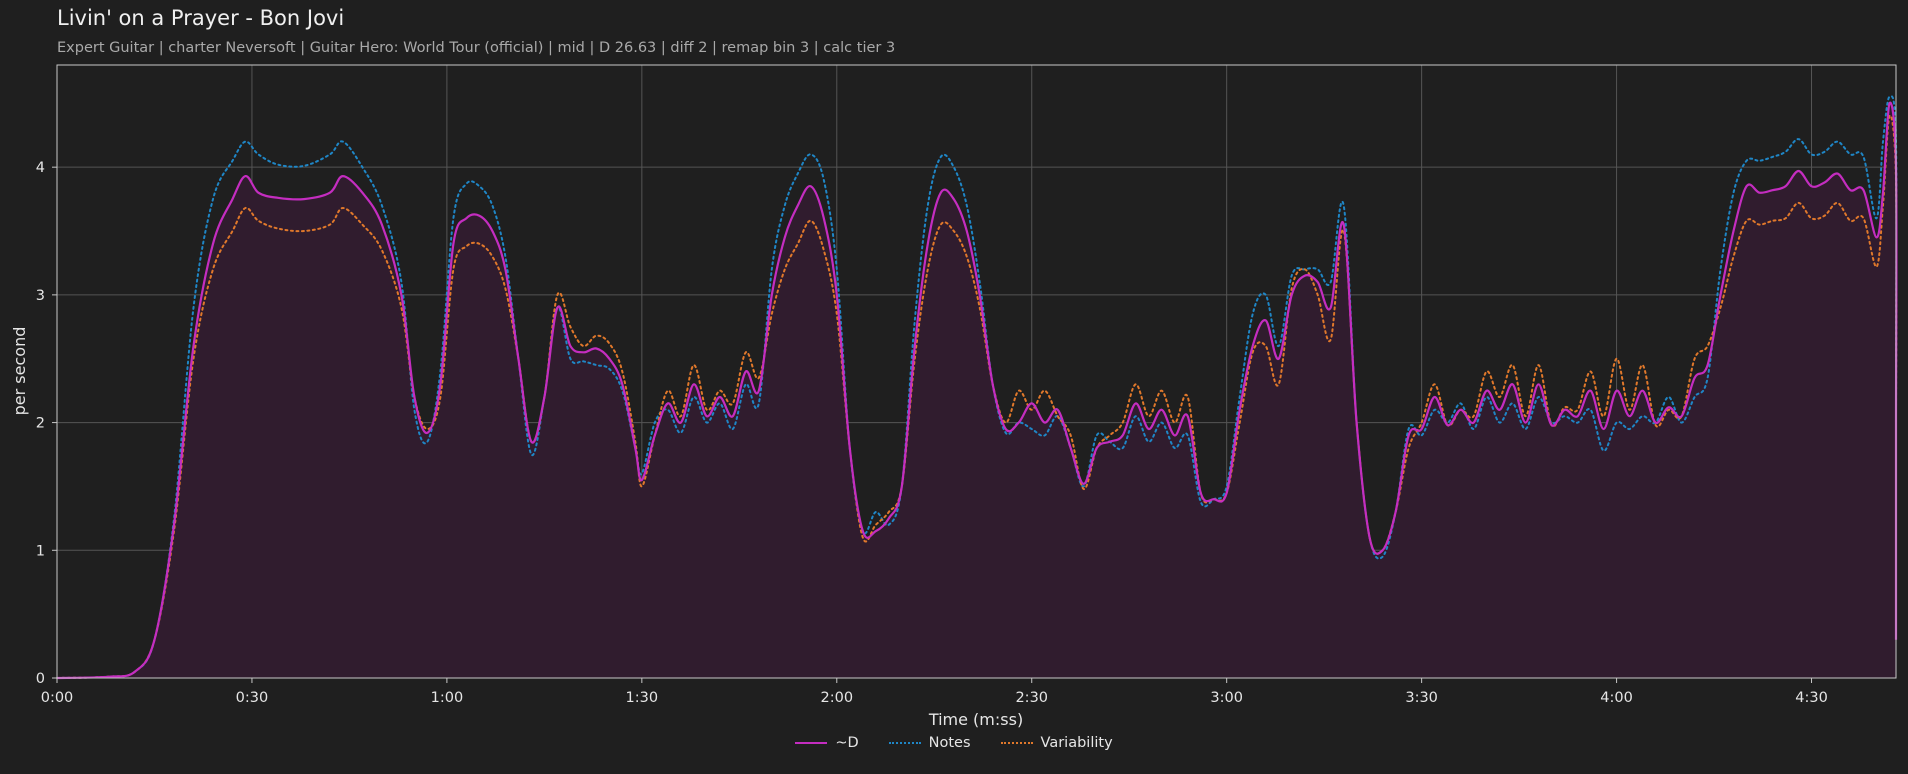  Describe the element at coordinates (1016, 743) in the screenshot. I see `legend-swatch-variability` at that location.